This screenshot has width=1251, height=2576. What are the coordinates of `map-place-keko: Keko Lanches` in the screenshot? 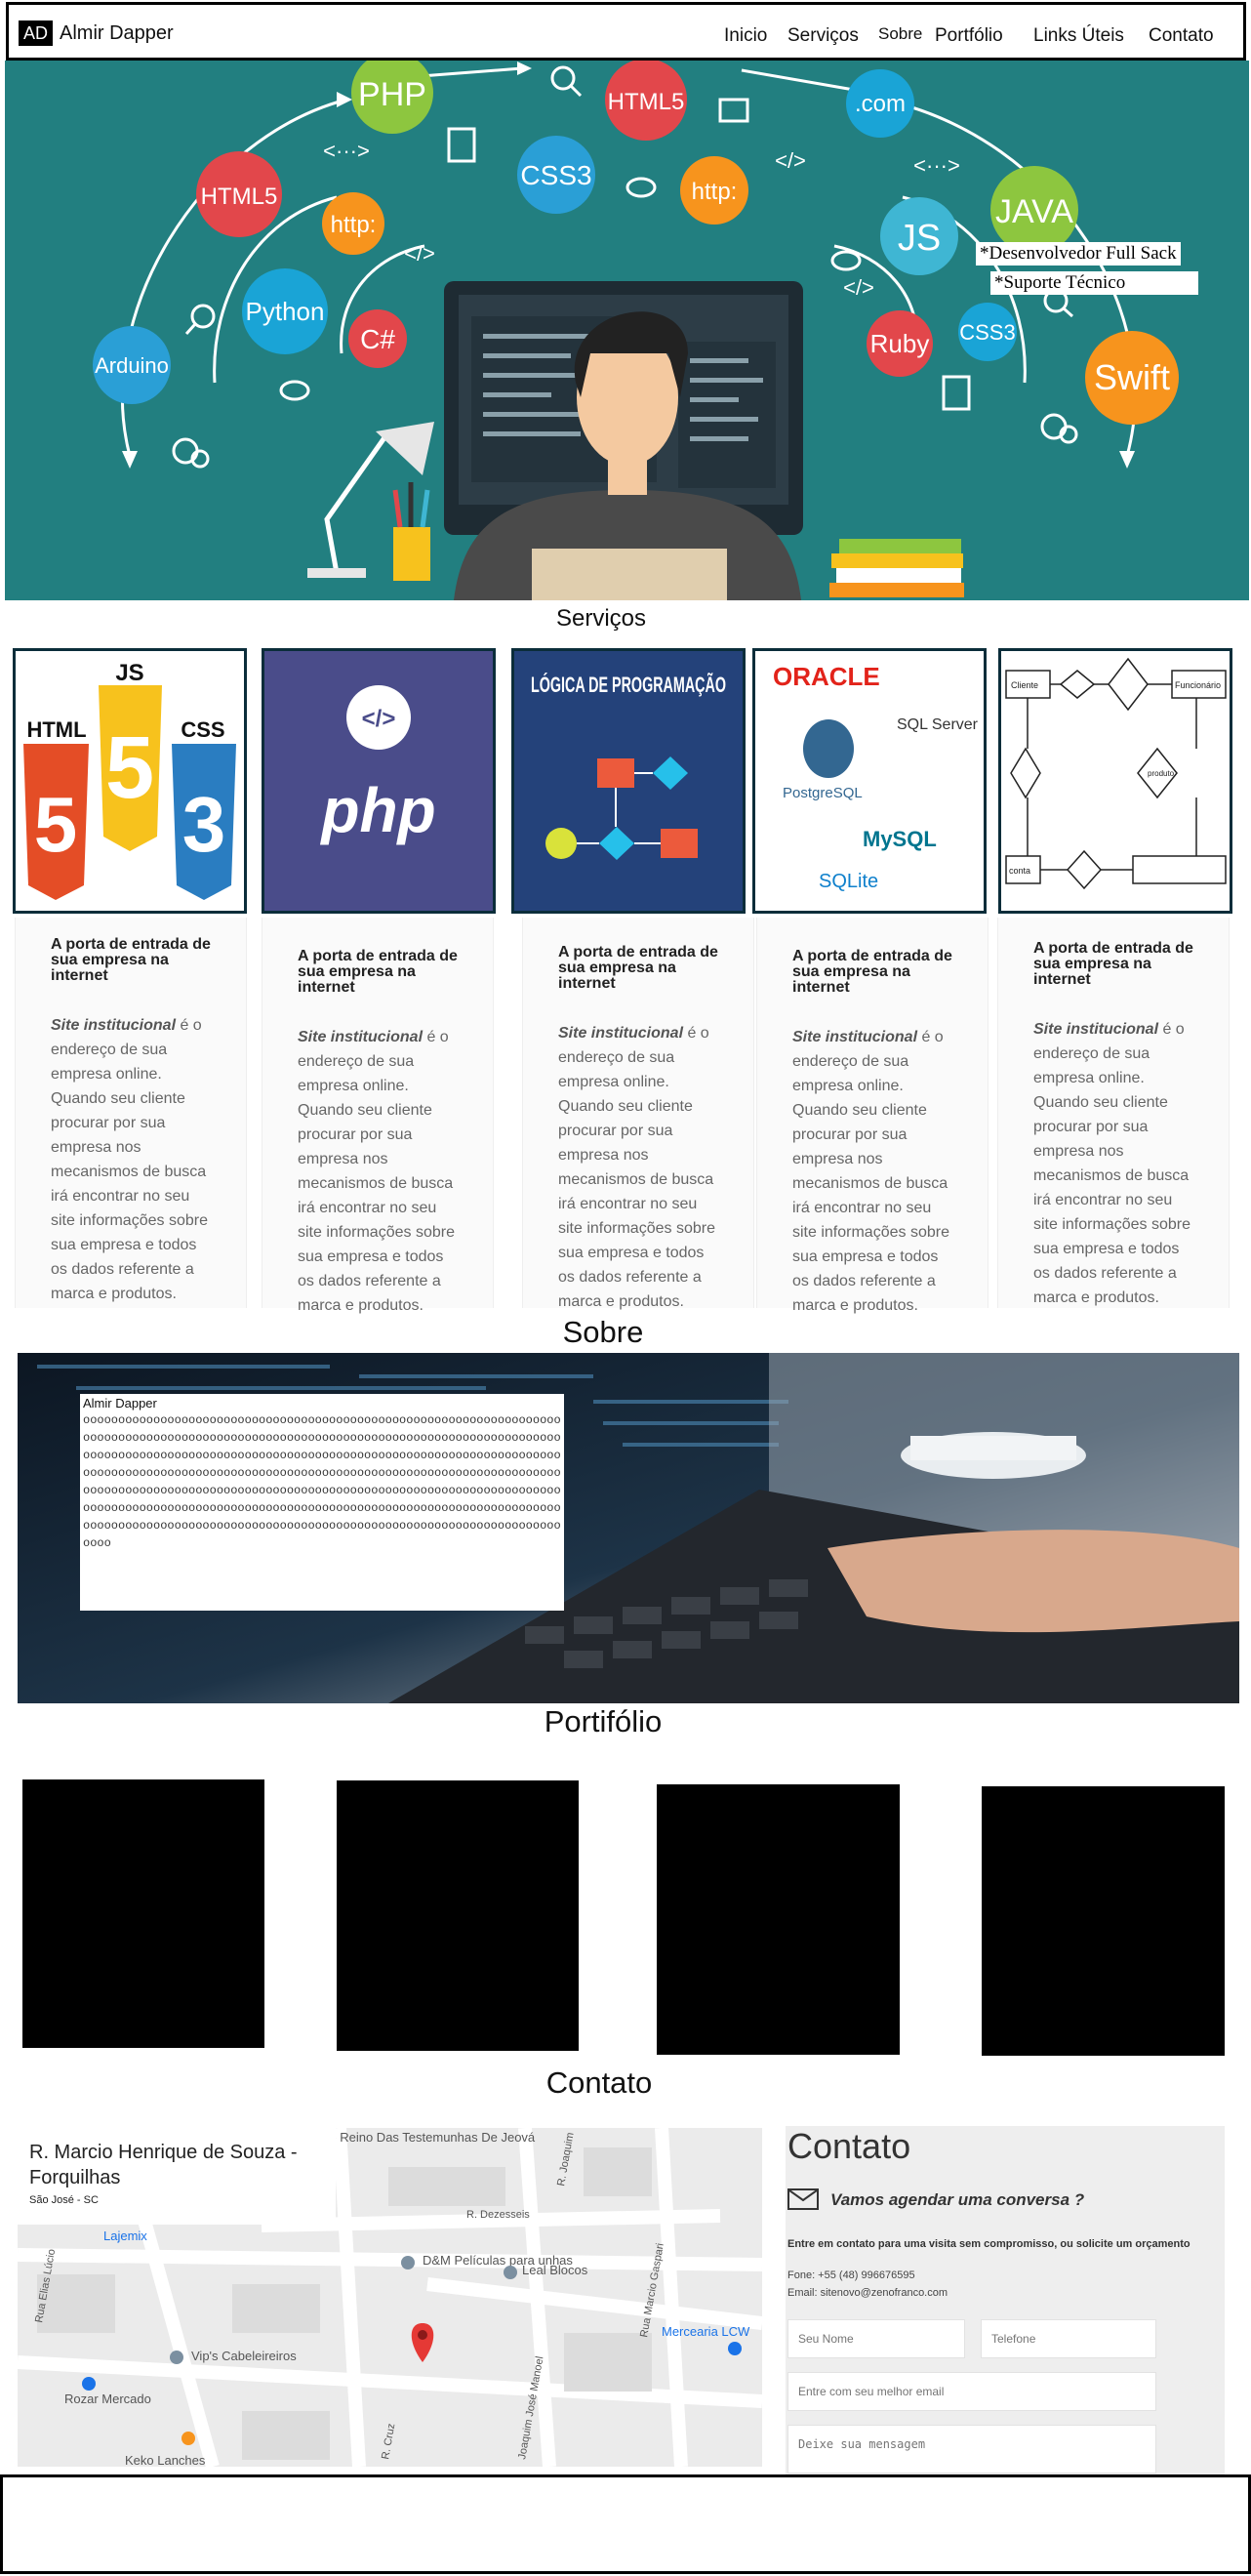 It's located at (165, 2460).